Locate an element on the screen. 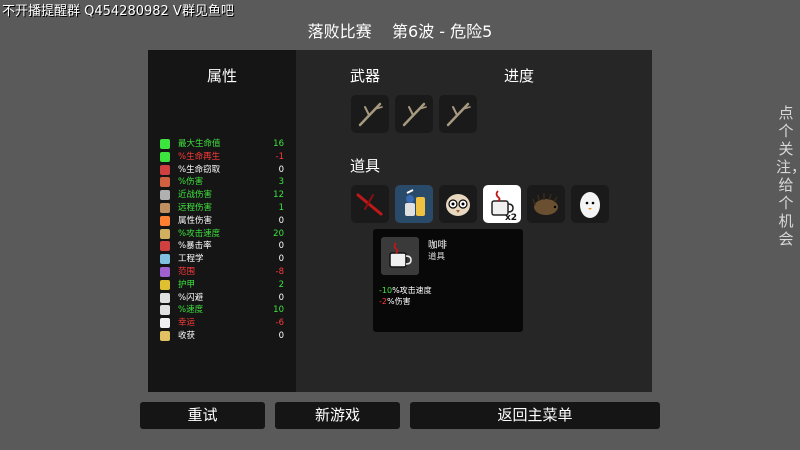  stat-name: %速度 is located at coordinates (191, 310).